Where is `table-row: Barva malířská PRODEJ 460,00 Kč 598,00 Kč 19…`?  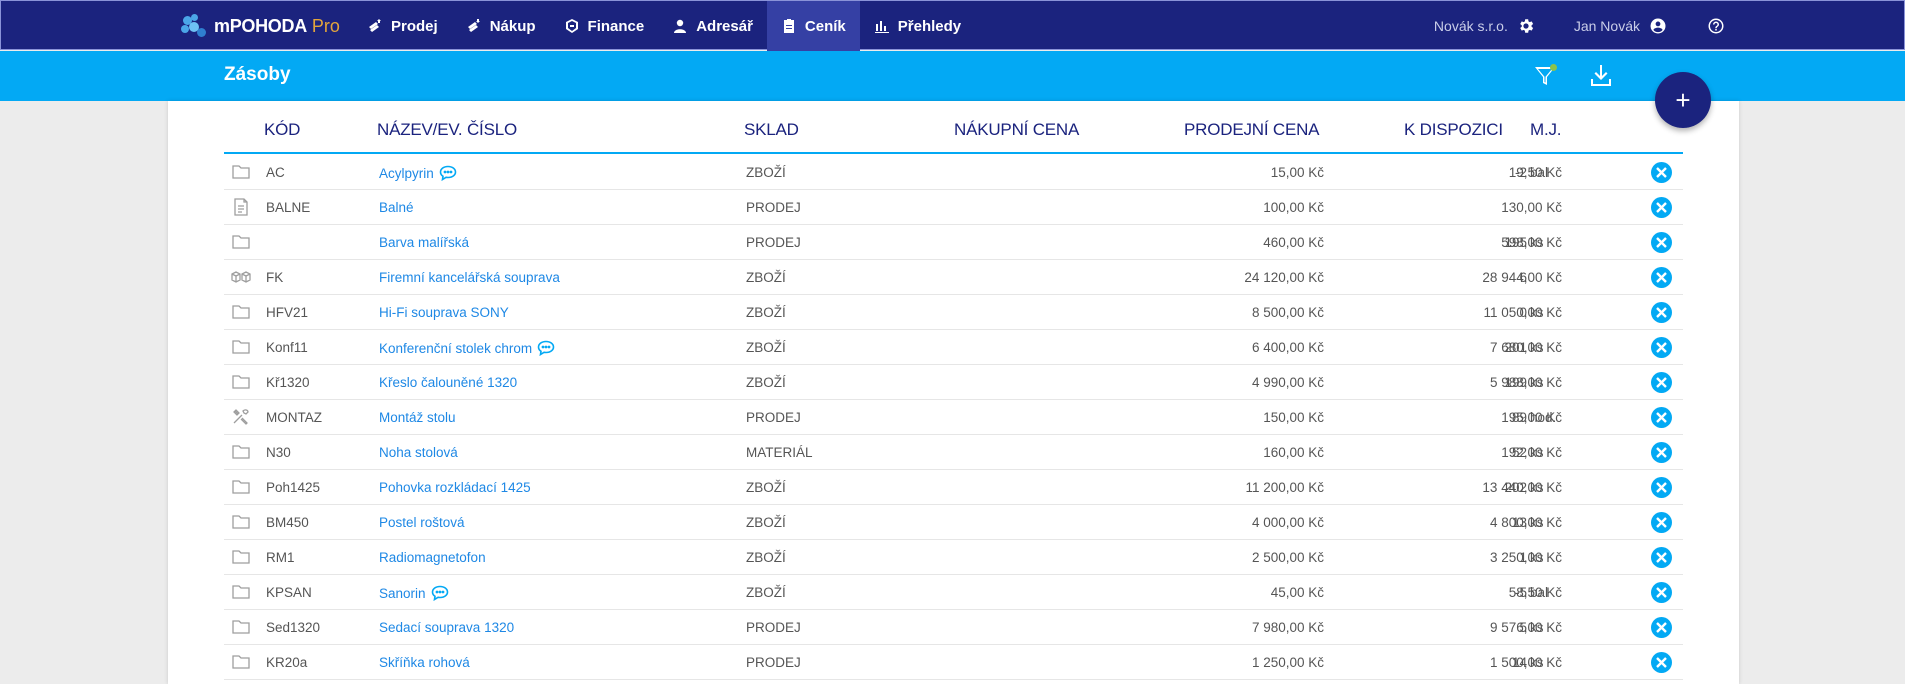
table-row: Barva malířská PRODEJ 460,00 Kč 598,00 Kč 19… is located at coordinates (953, 242).